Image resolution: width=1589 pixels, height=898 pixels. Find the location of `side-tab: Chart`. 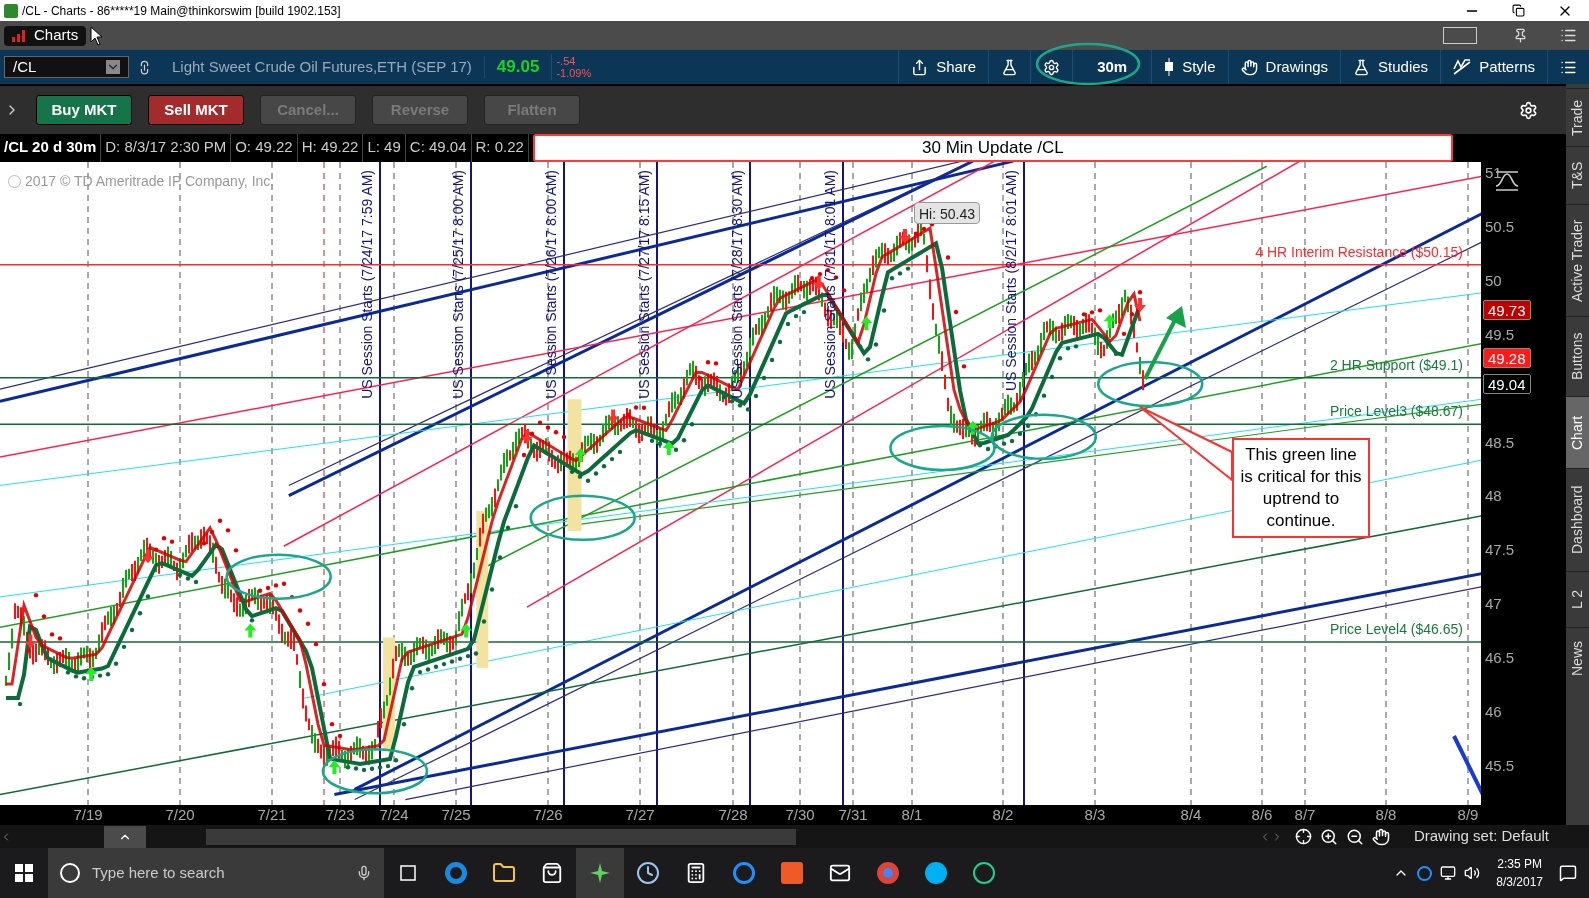

side-tab: Chart is located at coordinates (1577, 432).